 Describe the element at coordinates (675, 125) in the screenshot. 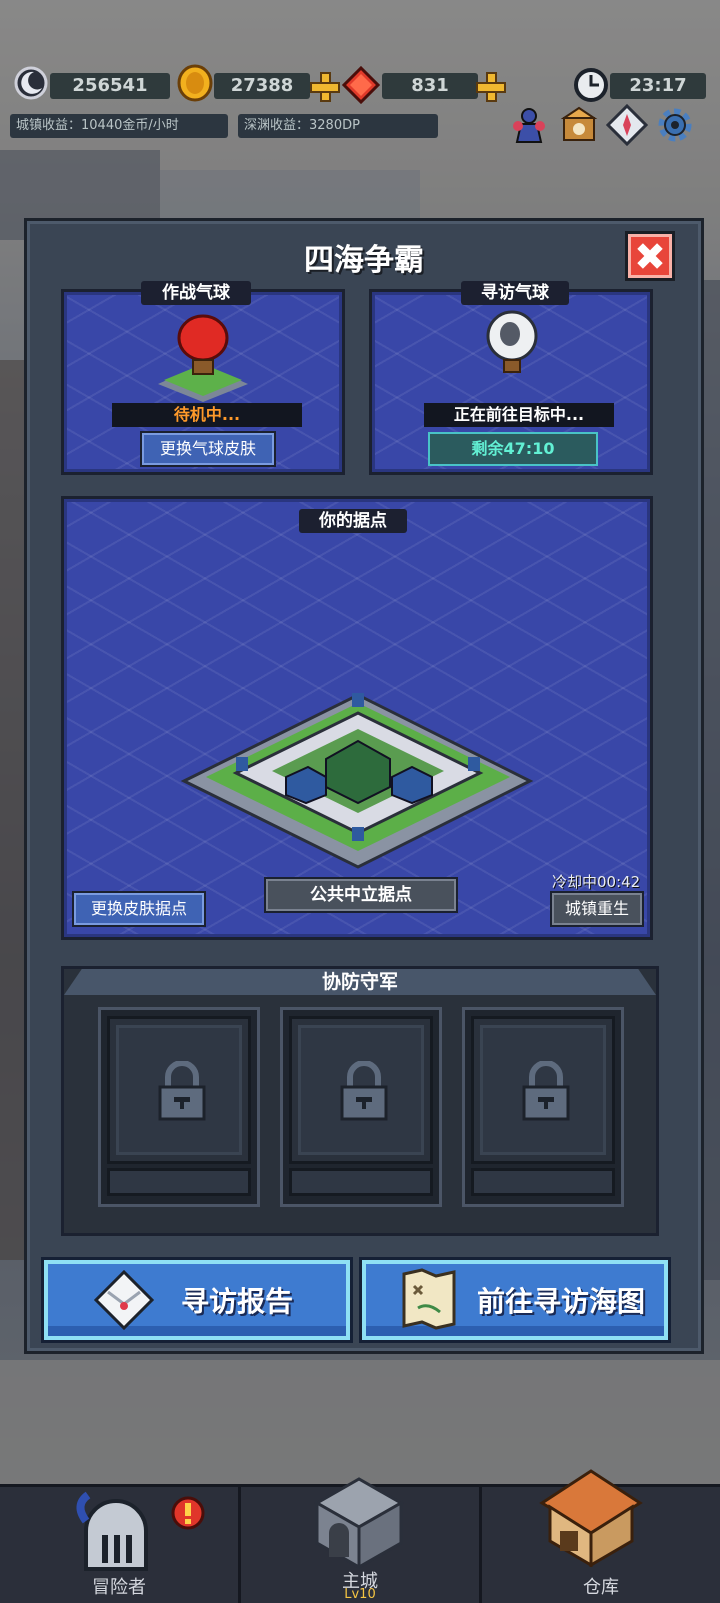

I see `settings-gear-icon` at that location.